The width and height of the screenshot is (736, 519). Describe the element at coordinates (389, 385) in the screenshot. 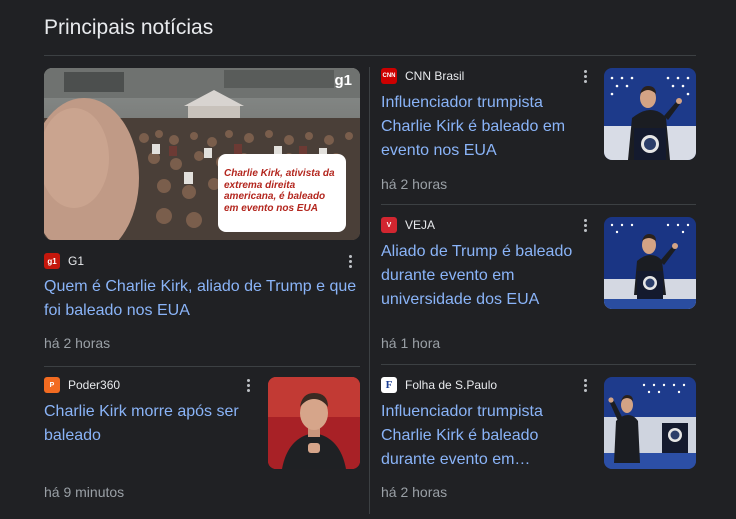

I see `folha-logo-icon: F` at that location.